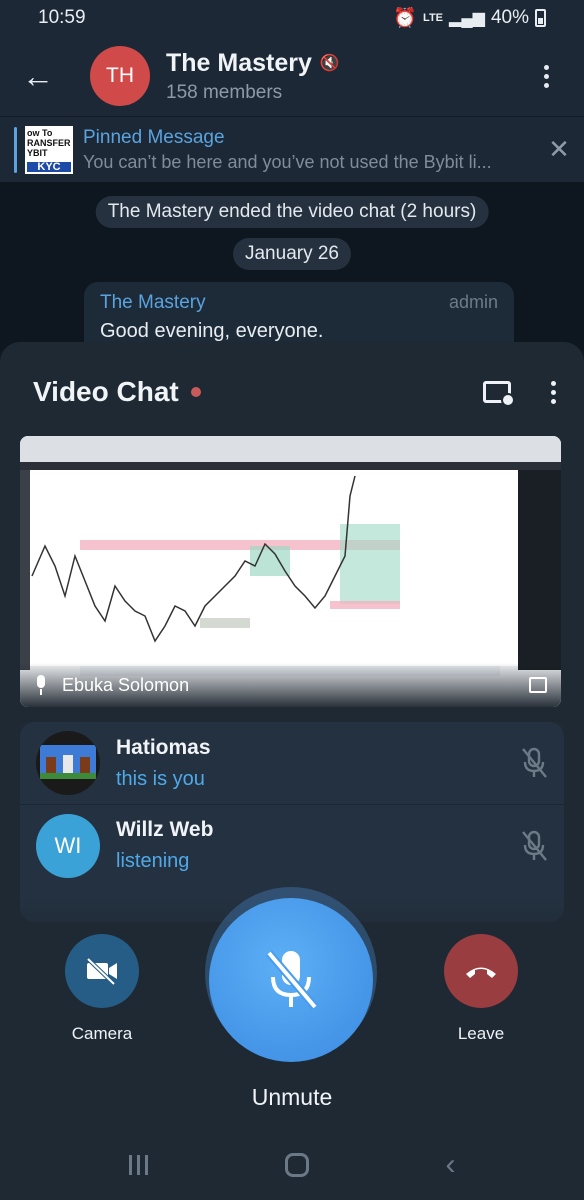  Describe the element at coordinates (239, 62) in the screenshot. I see `chat-title: The Mastery` at that location.